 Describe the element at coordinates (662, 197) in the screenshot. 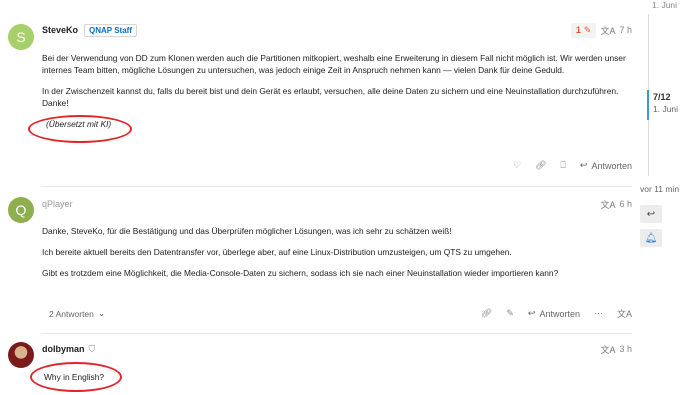

I see `topic-timeline: 1. Juni 7/12 1. Juni vor 11 min ↩ 🔔︎` at that location.